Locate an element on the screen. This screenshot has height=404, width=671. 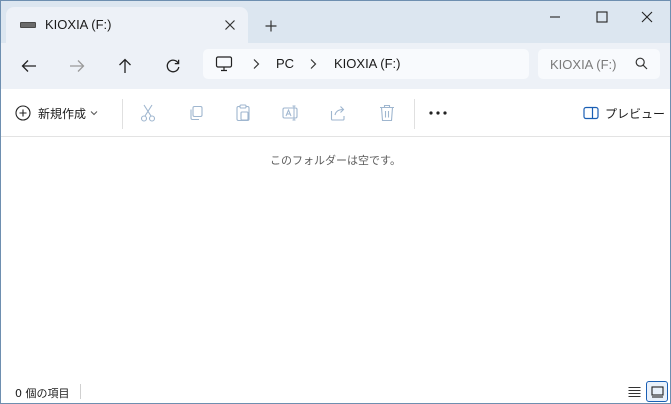
paste-button is located at coordinates (243, 113).